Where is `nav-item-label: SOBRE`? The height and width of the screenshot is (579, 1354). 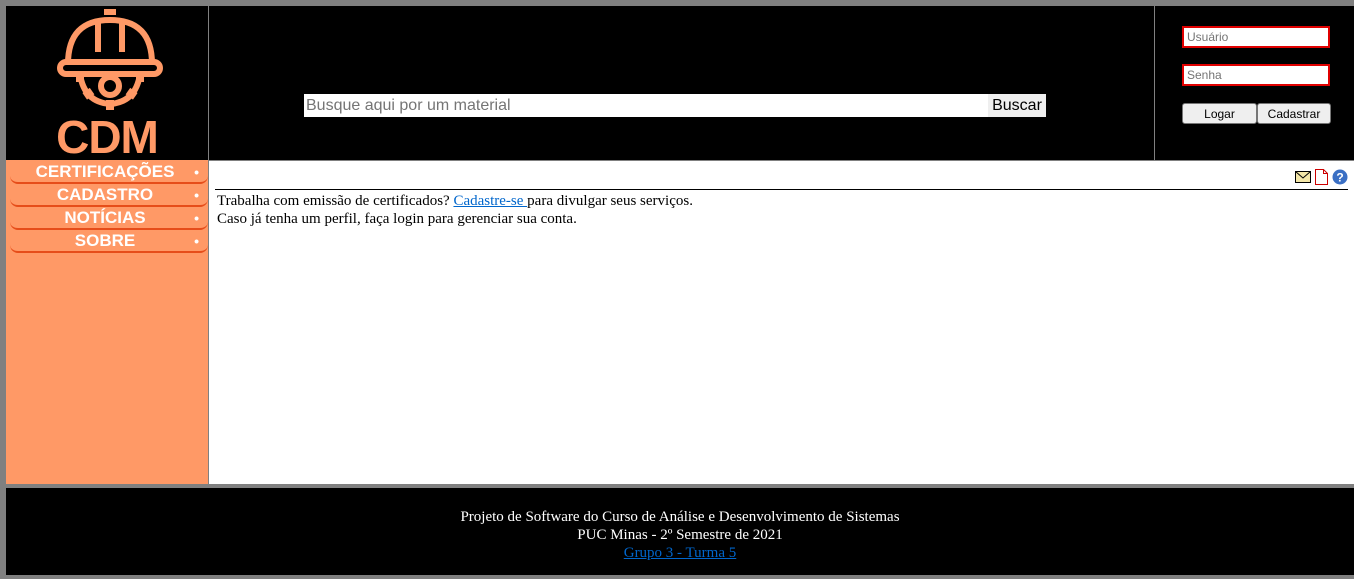
nav-item-label: SOBRE is located at coordinates (105, 240).